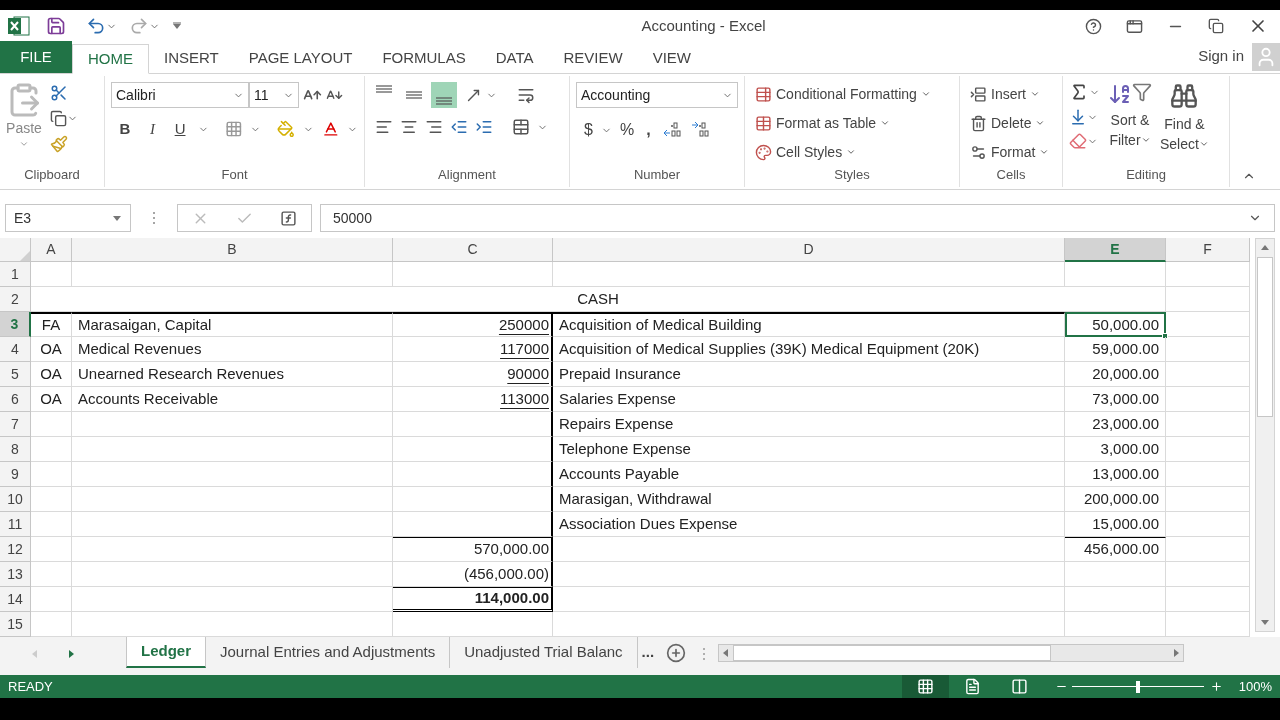 This screenshot has width=1280, height=720. I want to click on new-sheet-icon, so click(676, 653).